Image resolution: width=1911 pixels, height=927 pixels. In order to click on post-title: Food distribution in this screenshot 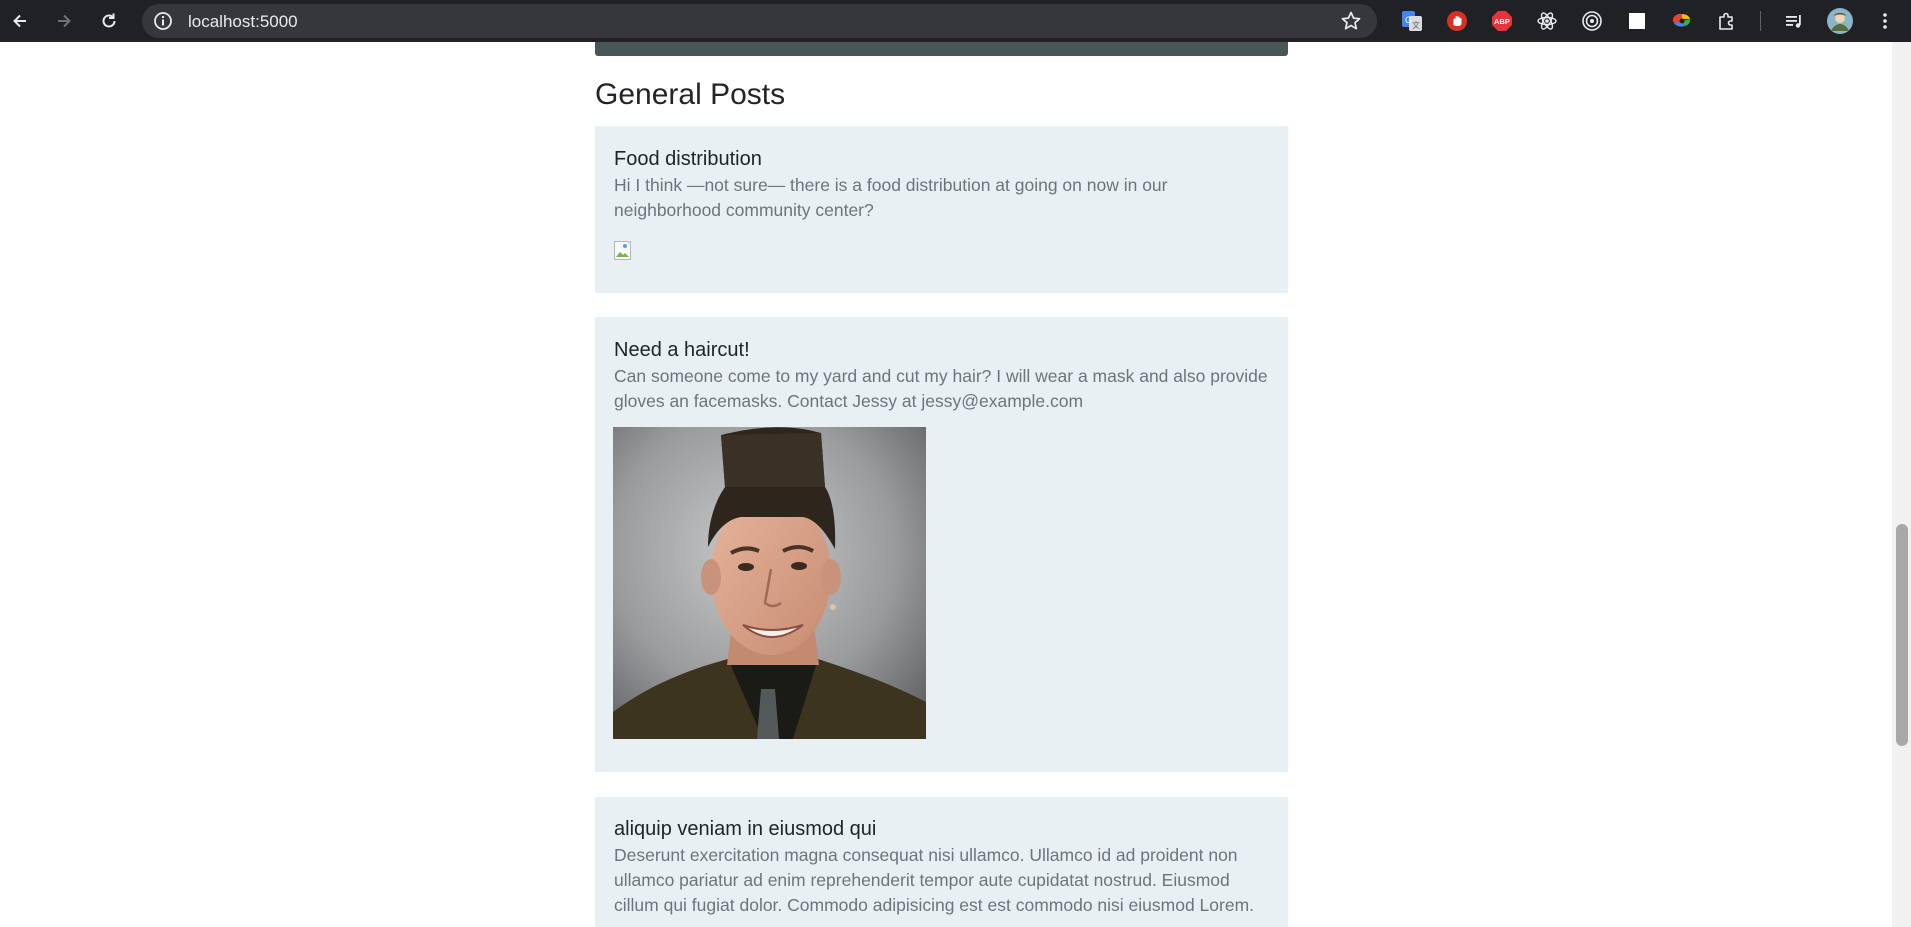, I will do `click(688, 159)`.